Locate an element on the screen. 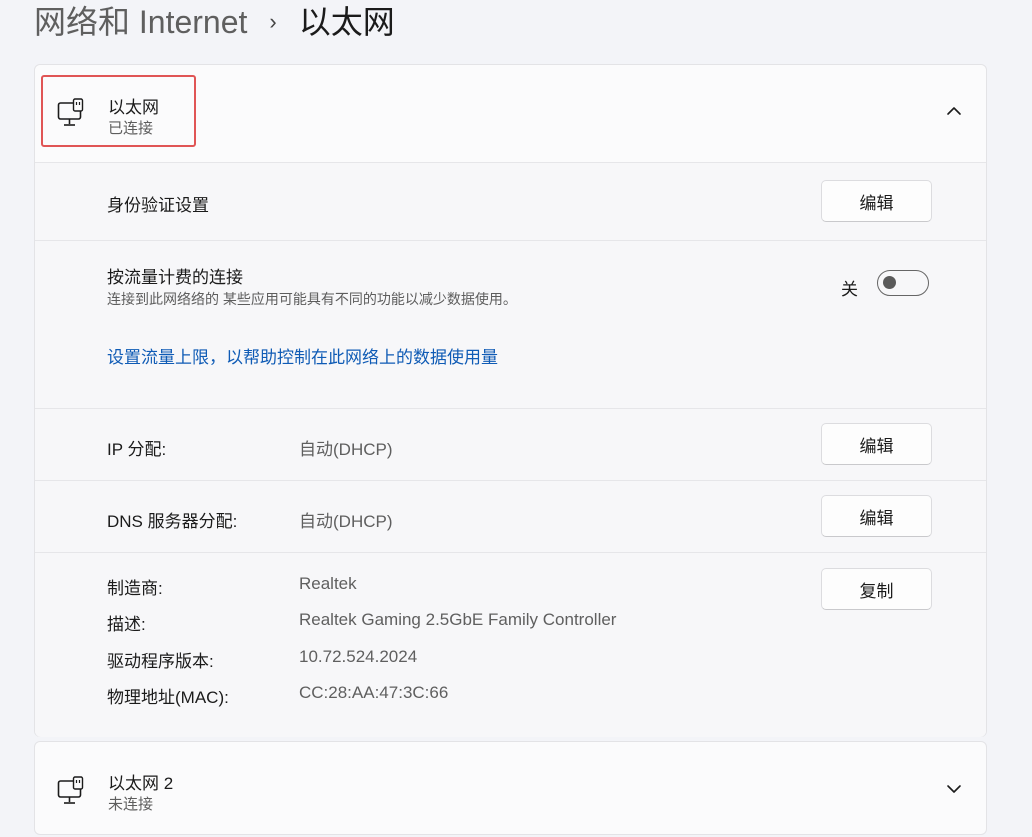 The image size is (1032, 837). description-value: Realtek Gaming 2.5GbE Family Controller is located at coordinates (458, 619).